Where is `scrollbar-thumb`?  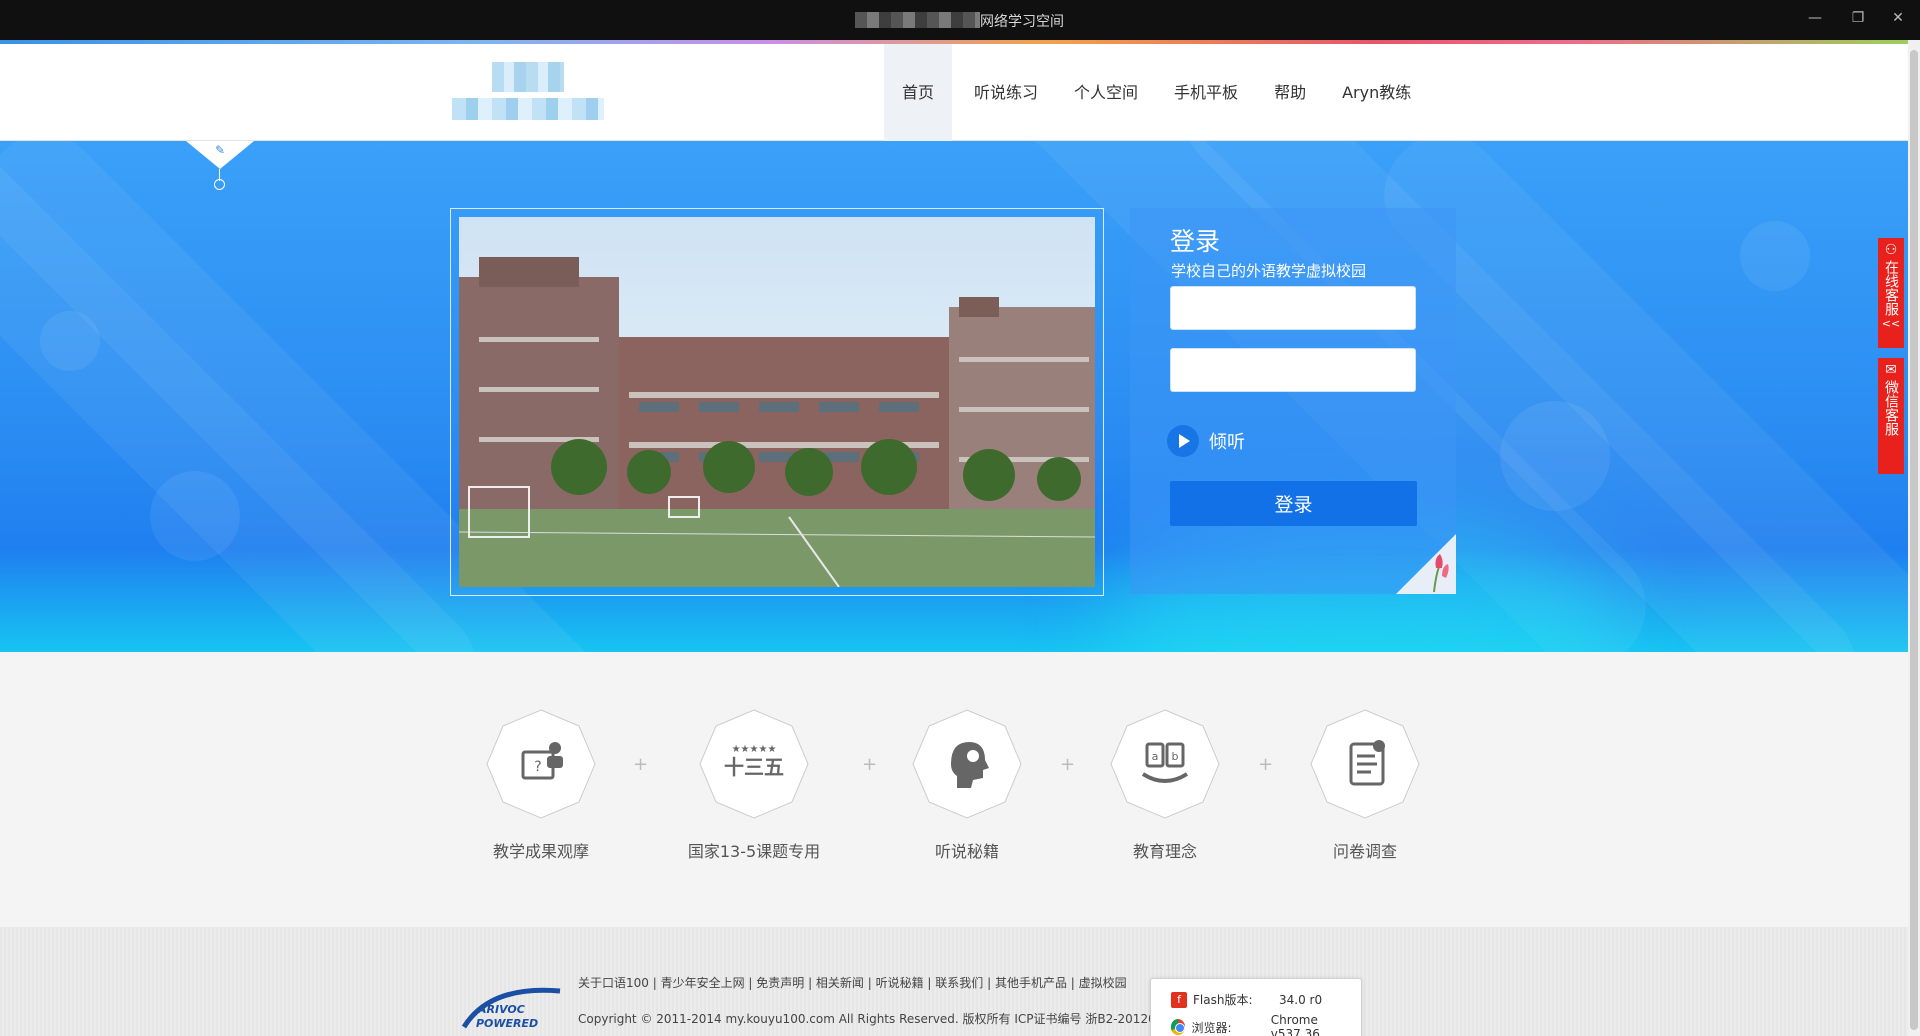
scrollbar-thumb is located at coordinates (1914, 540).